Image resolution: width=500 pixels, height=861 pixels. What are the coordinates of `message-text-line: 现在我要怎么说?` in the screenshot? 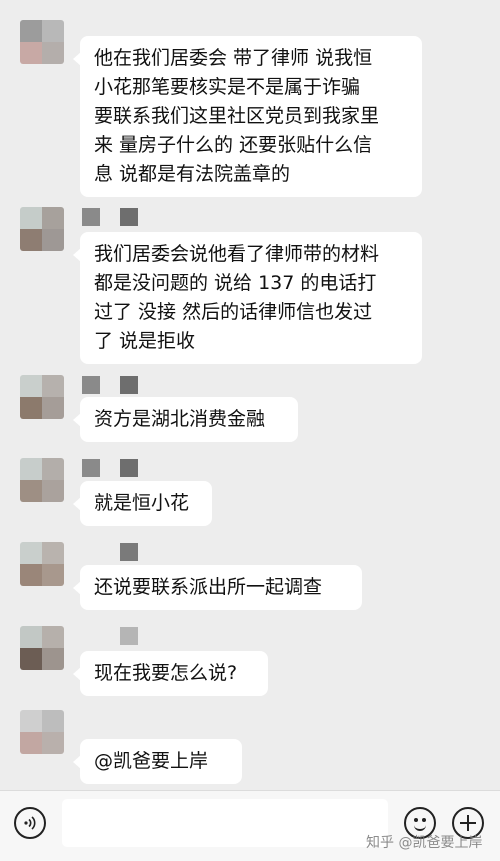 It's located at (166, 673).